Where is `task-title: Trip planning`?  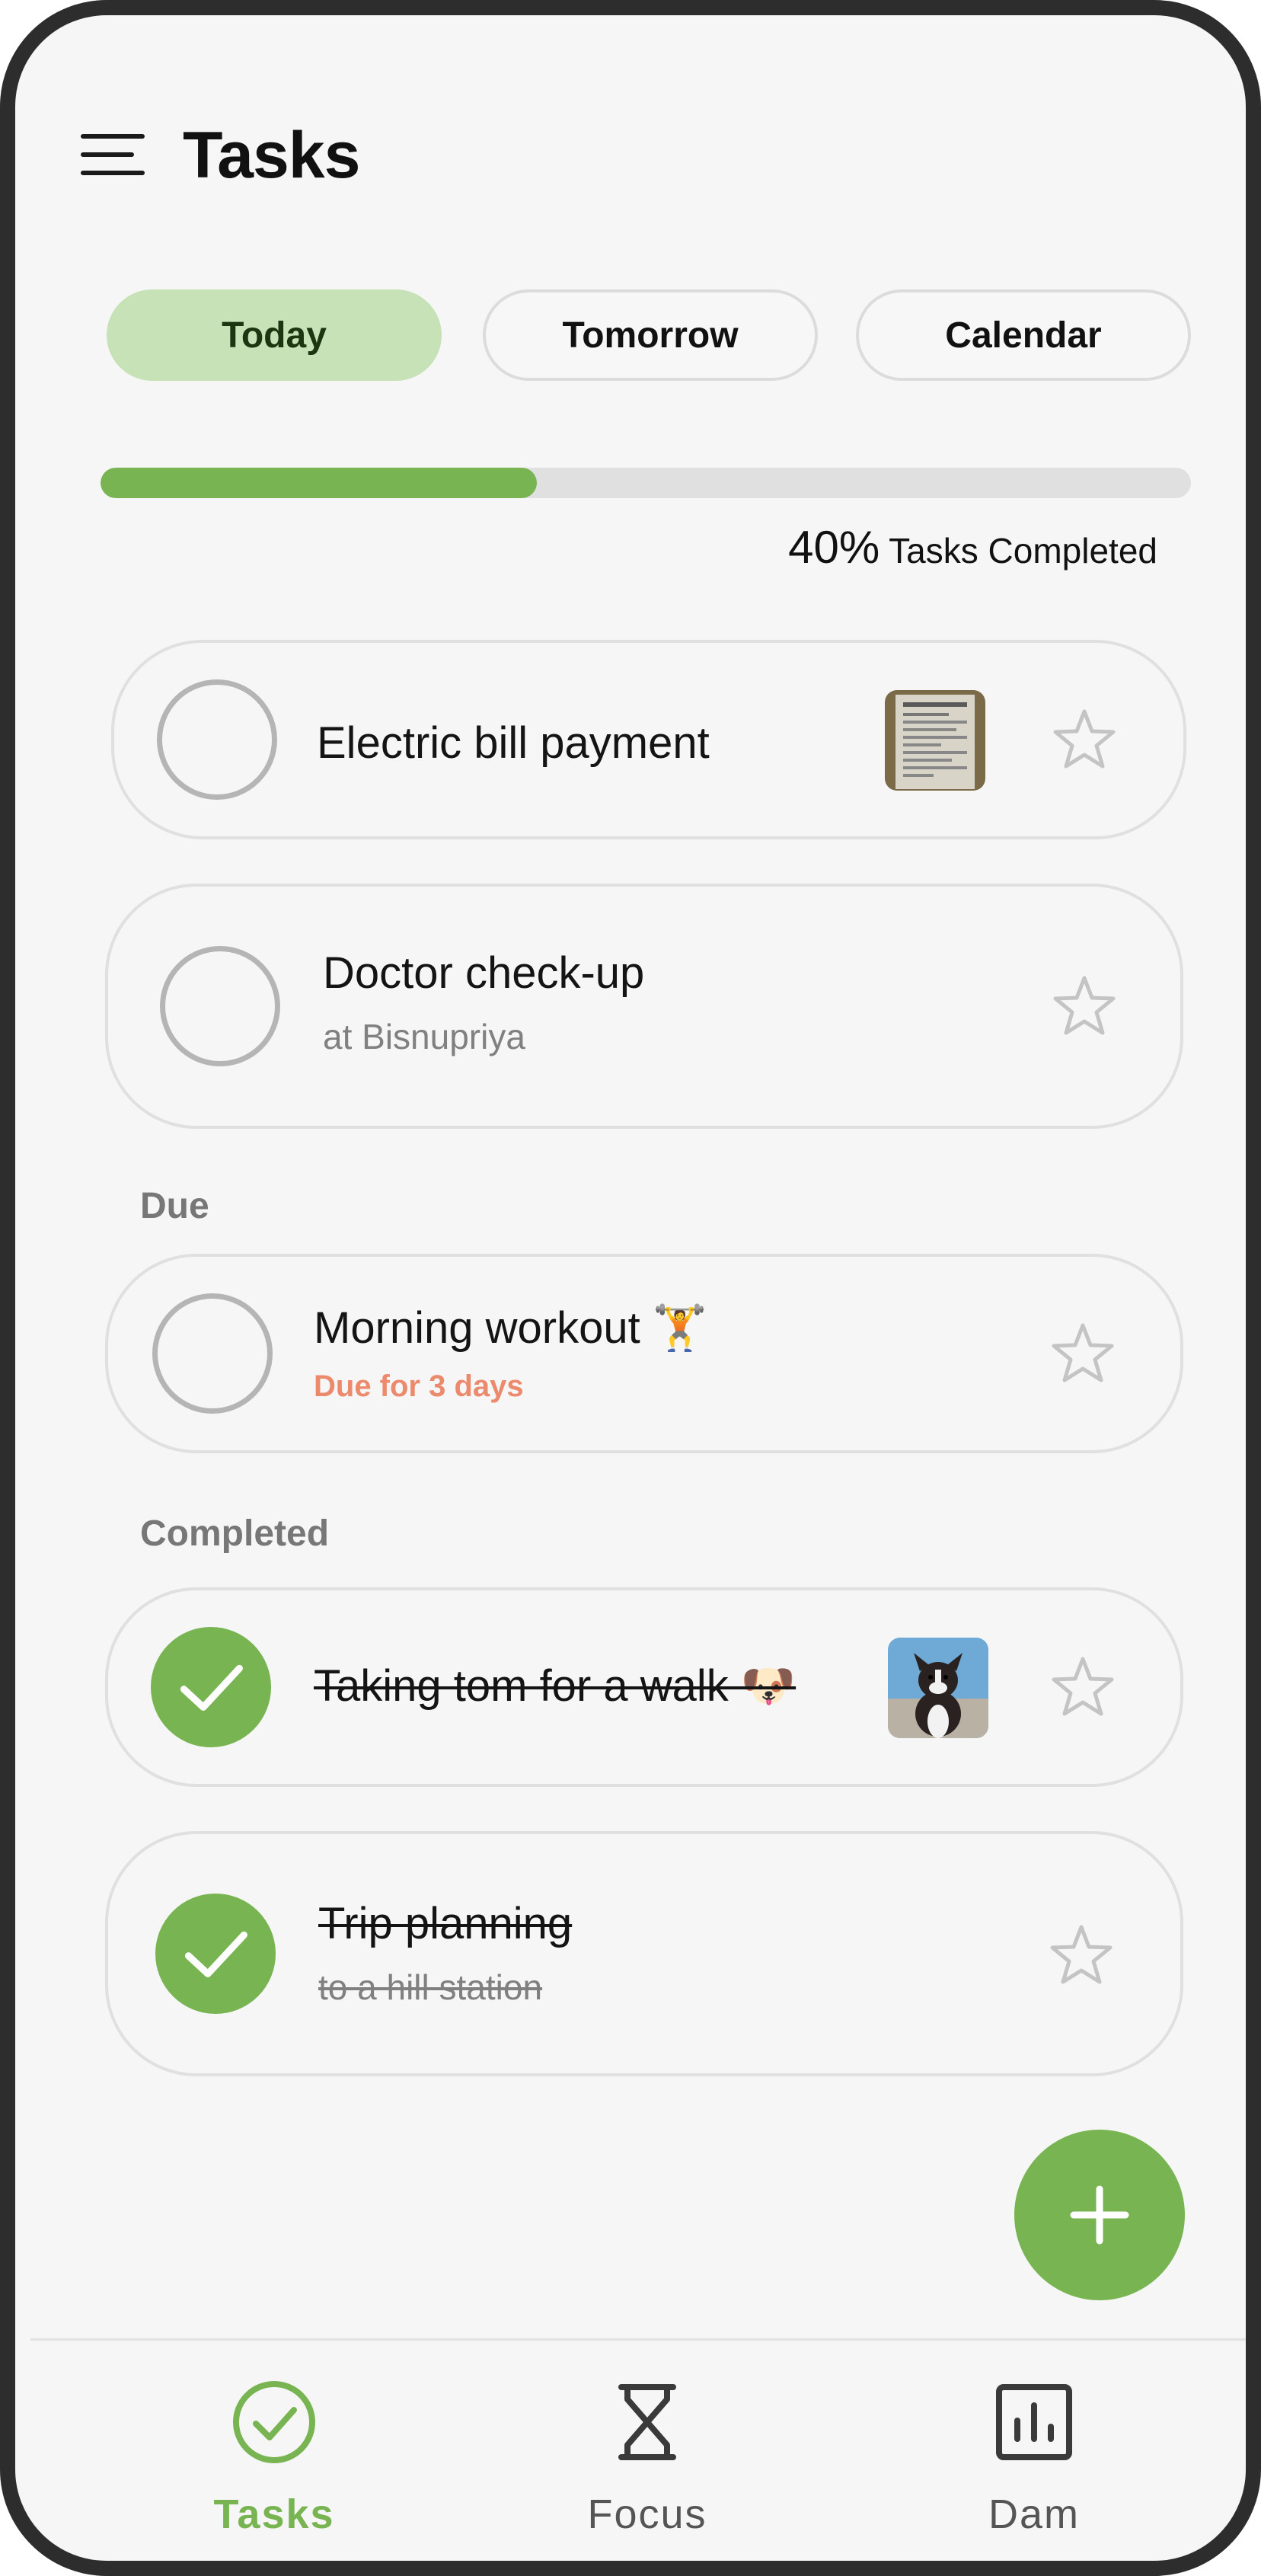
task-title: Trip planning is located at coordinates (445, 1924).